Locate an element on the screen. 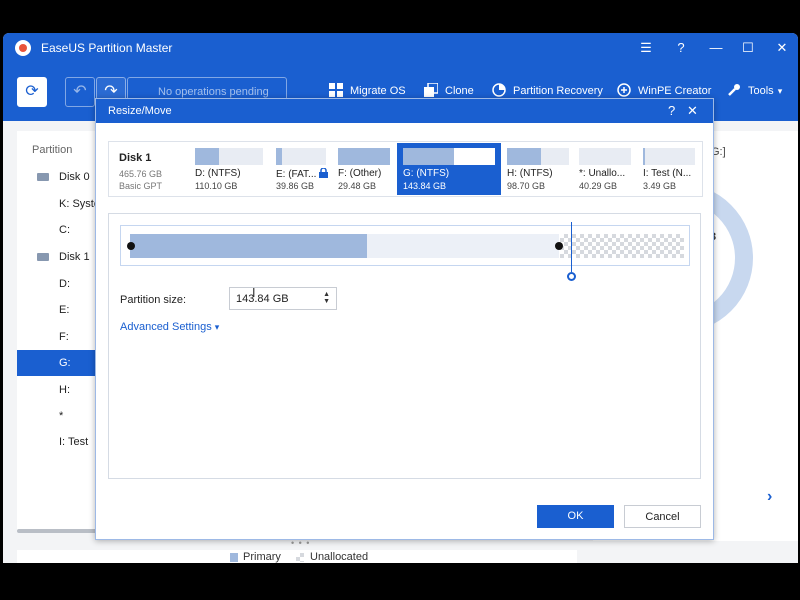 The image size is (800, 600). chevron-down-icon: ▾ is located at coordinates (780, 91).